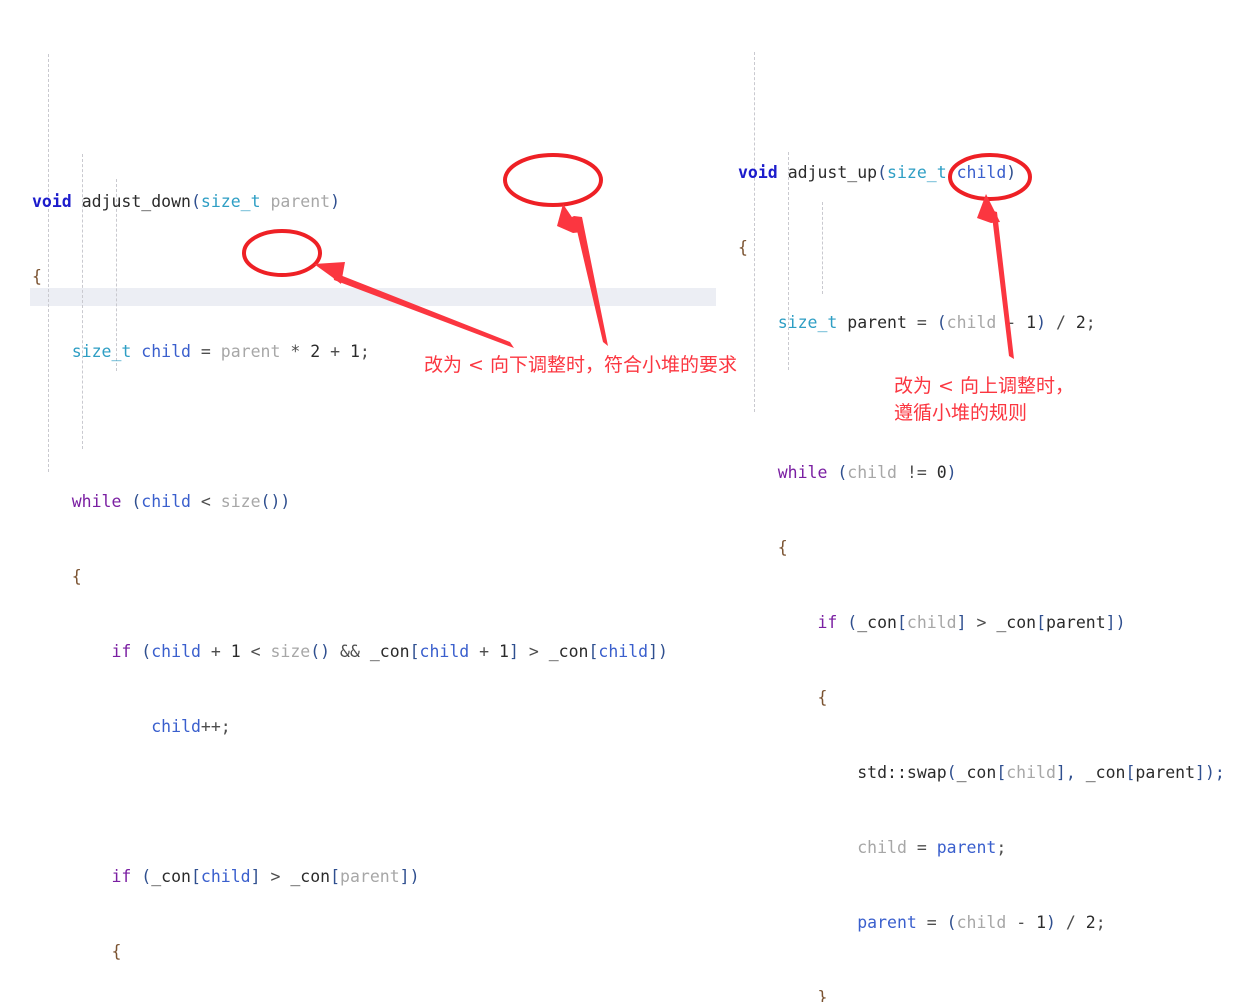 The height and width of the screenshot is (1002, 1250). I want to click on code-line: while (child != 0), so click(867, 472).